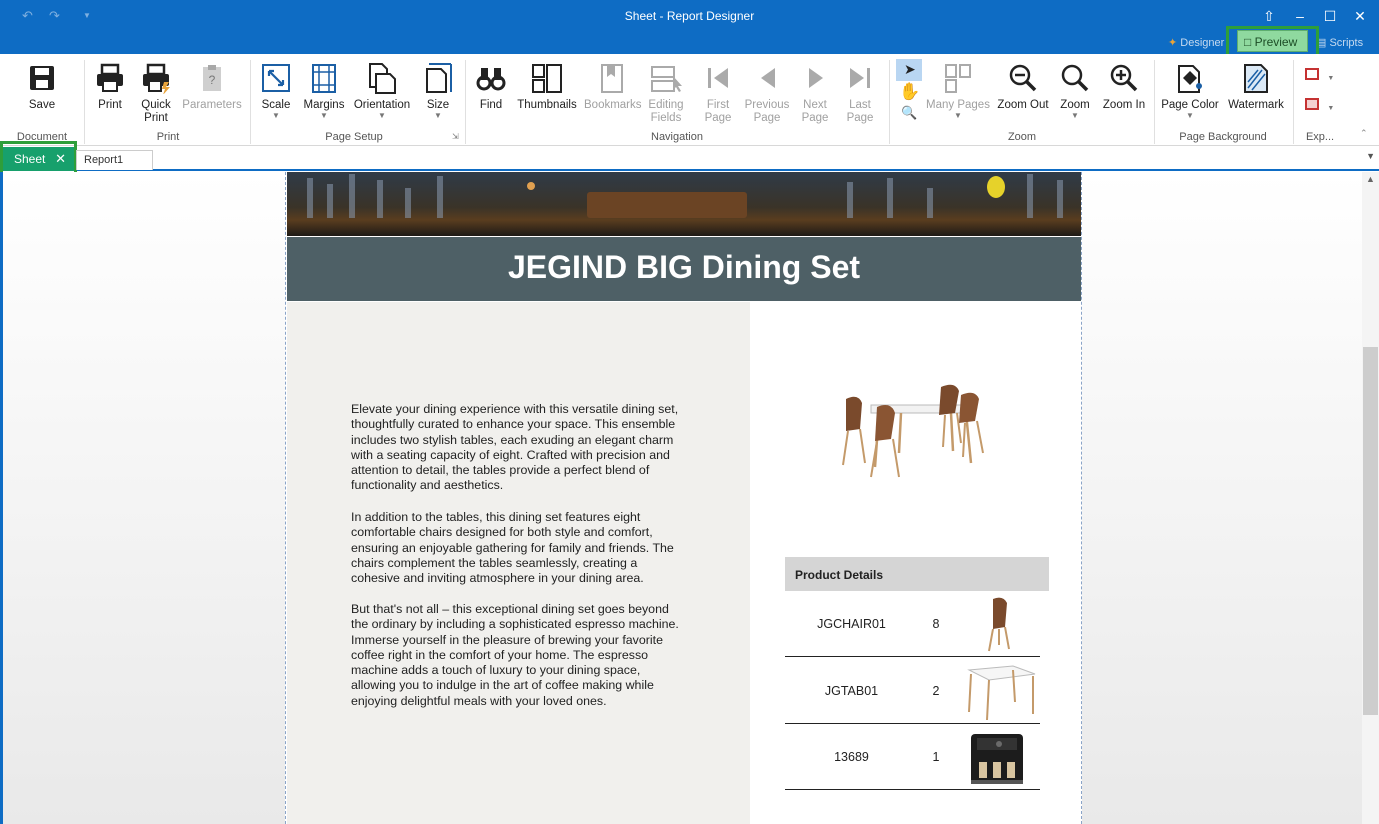  I want to click on vertical-scrollbar: ▲, so click(1370, 498).